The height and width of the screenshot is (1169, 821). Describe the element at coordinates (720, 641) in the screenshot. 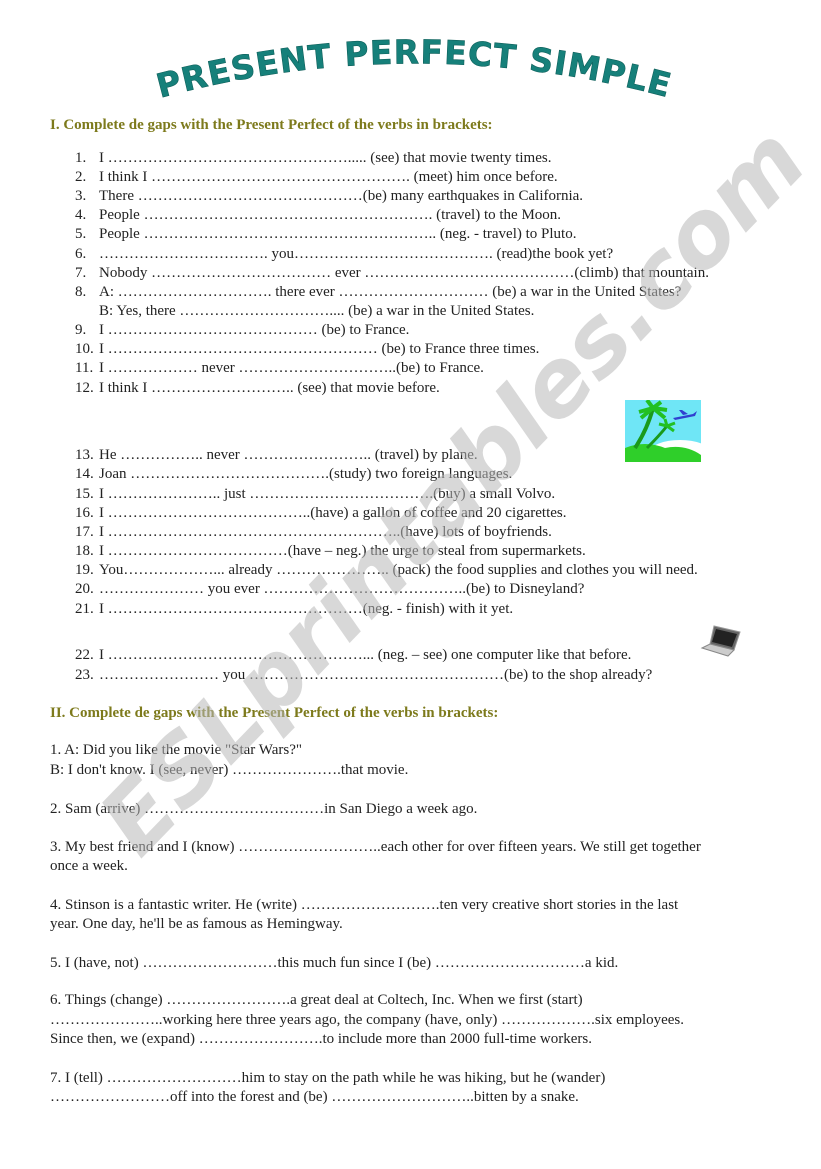

I see `laptop-image` at that location.